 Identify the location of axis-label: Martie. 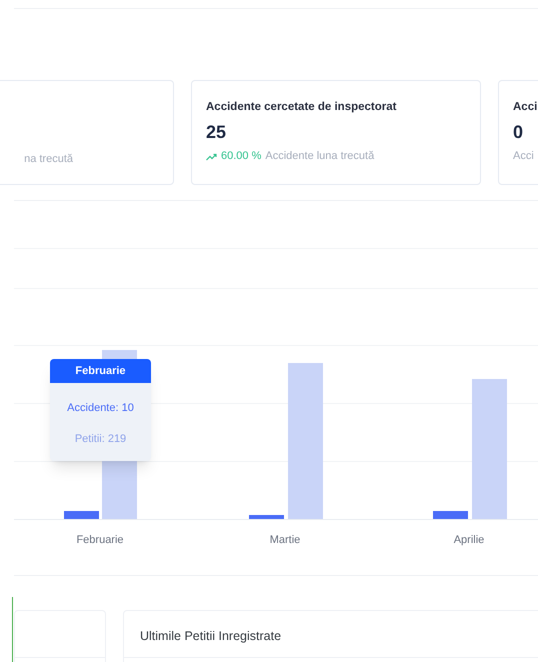
(285, 540).